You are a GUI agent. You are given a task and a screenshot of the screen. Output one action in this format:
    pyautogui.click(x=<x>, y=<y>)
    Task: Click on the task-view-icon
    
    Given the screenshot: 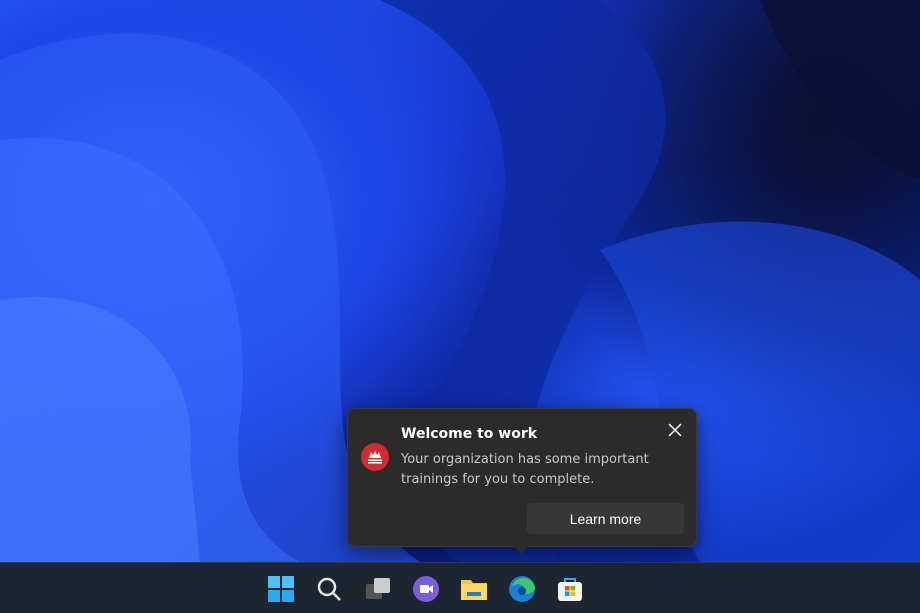 What is the action you would take?
    pyautogui.click(x=378, y=588)
    